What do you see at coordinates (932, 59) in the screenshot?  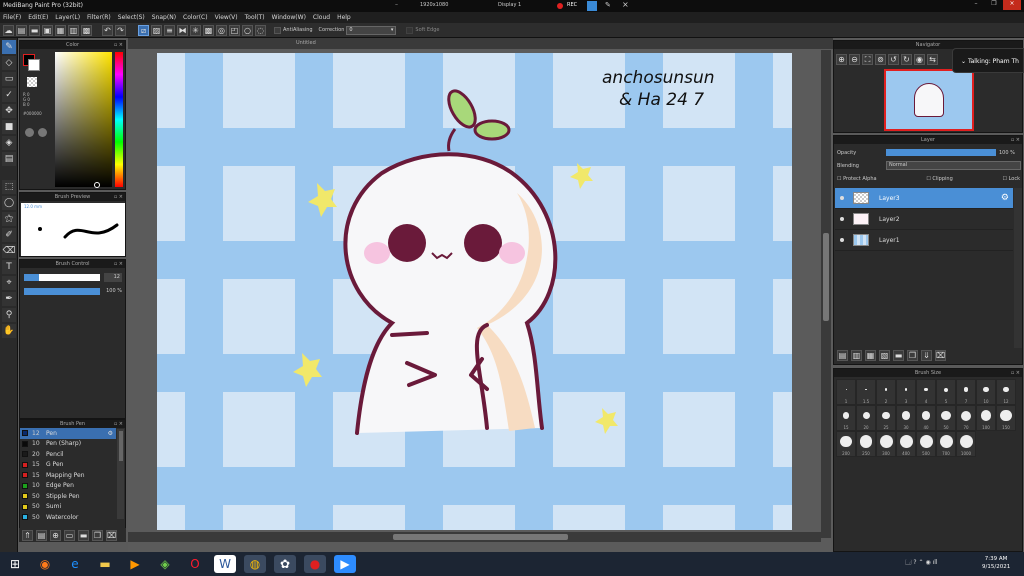 I see `flip-h-icon: ⇆` at bounding box center [932, 59].